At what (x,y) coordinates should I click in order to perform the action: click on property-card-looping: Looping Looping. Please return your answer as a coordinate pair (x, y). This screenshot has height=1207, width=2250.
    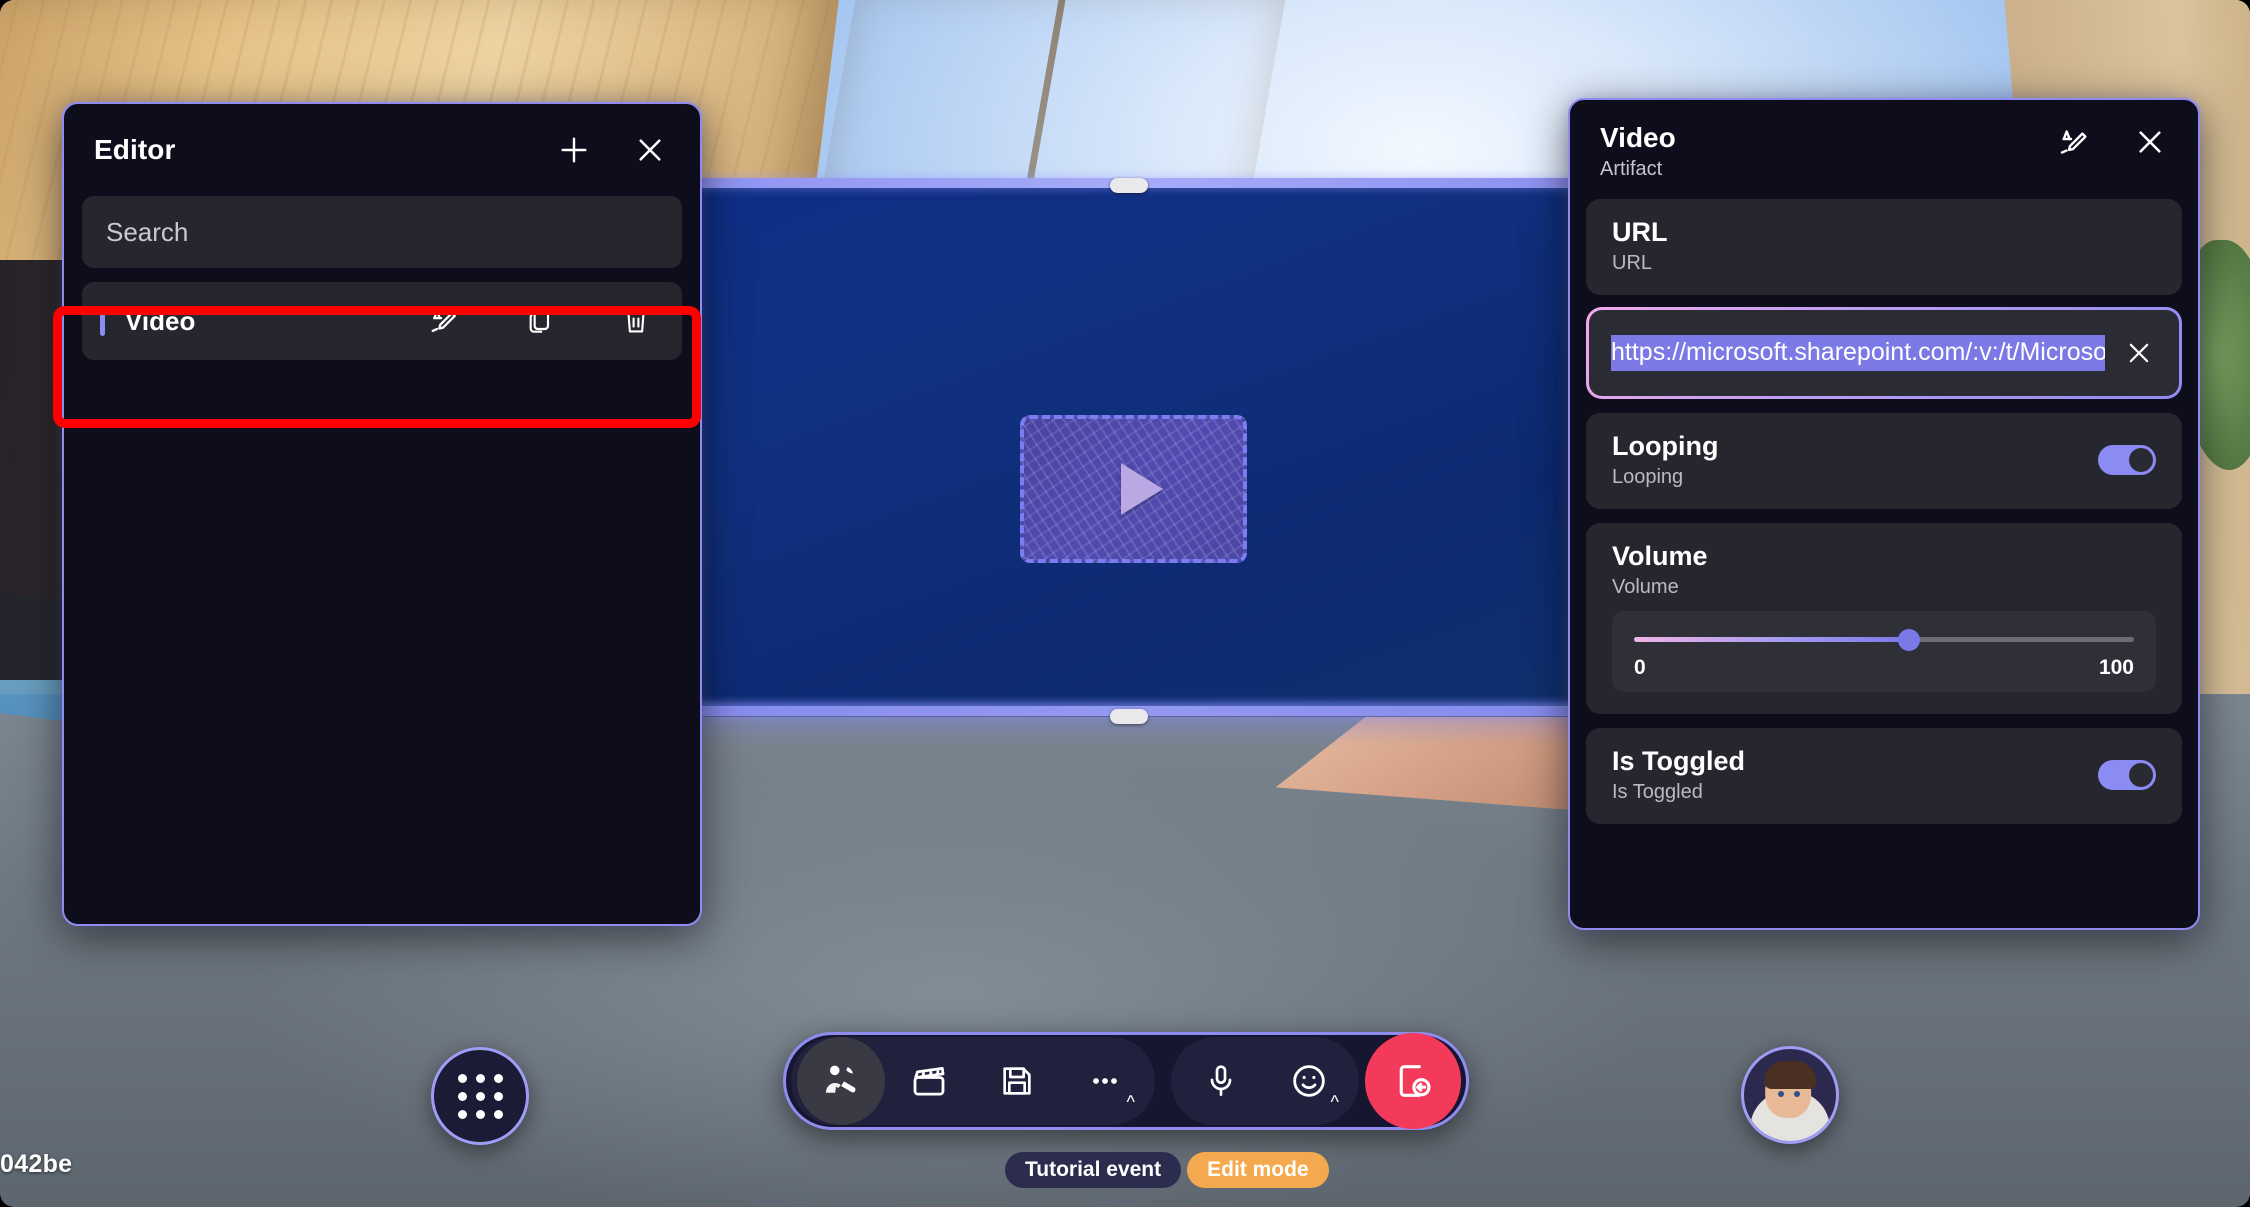
    Looking at the image, I should click on (1884, 461).